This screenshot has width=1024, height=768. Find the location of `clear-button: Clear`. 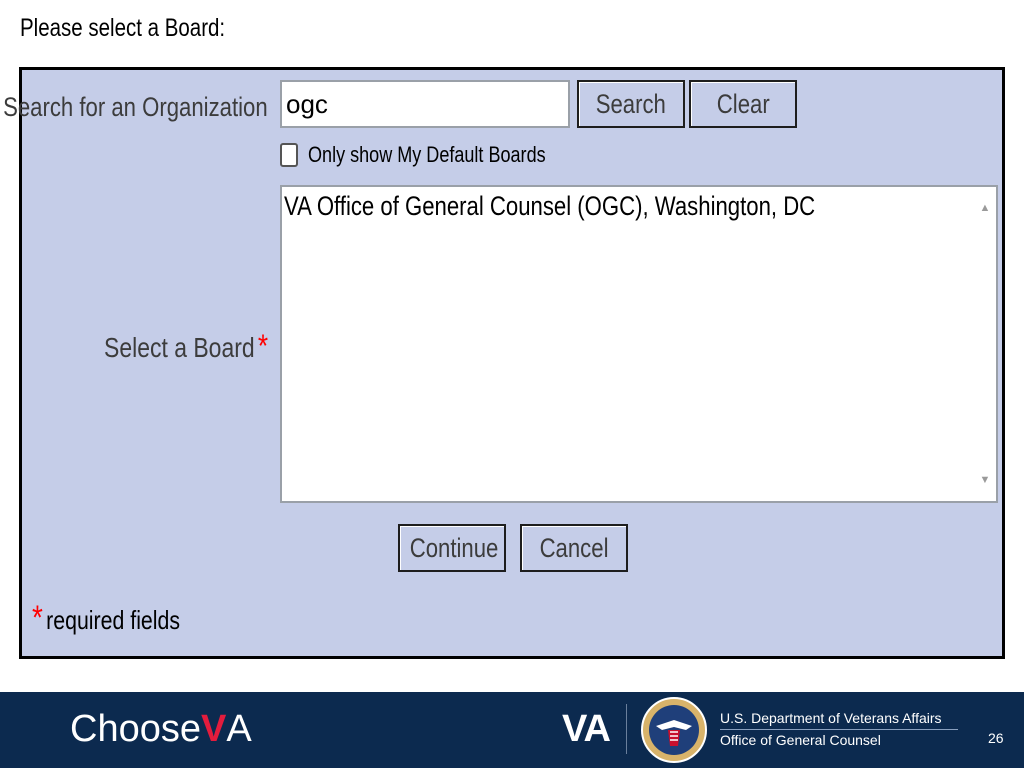

clear-button: Clear is located at coordinates (743, 104).